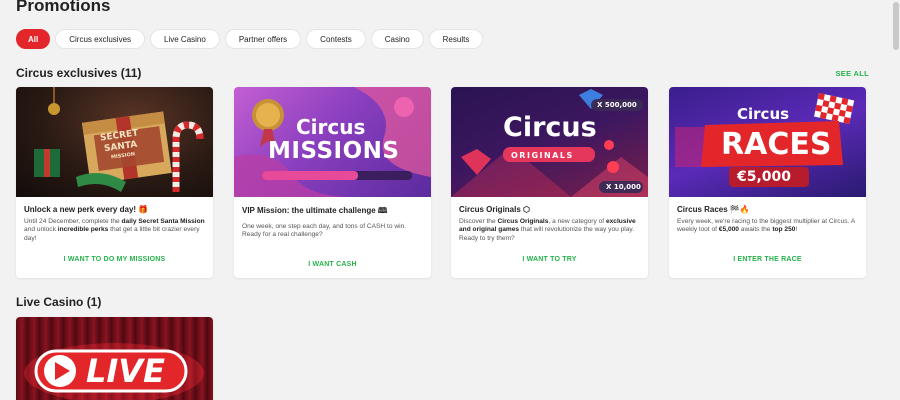 This screenshot has width=900, height=400. What do you see at coordinates (63, 7) in the screenshot?
I see `page-title: Promotions` at bounding box center [63, 7].